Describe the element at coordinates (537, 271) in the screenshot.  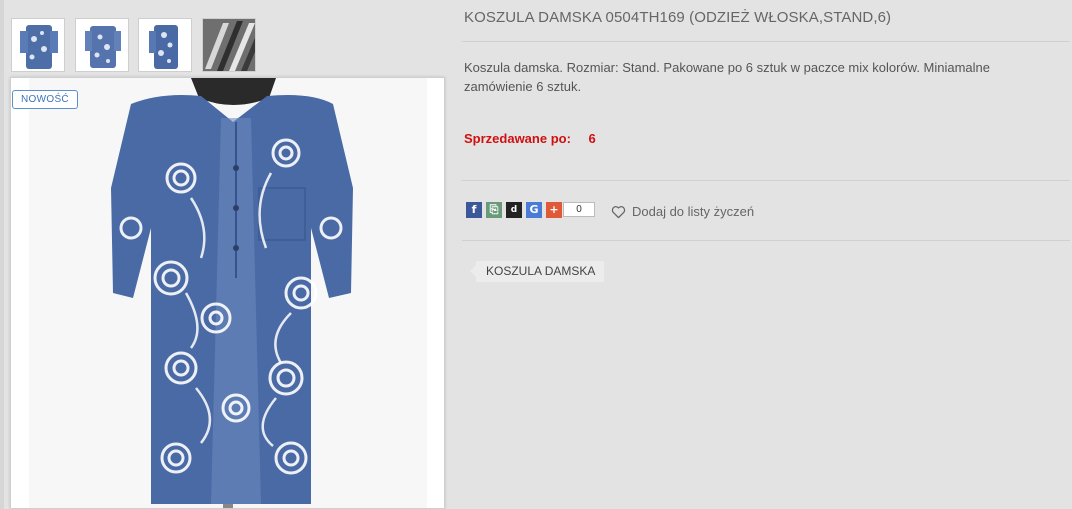
I see `category-tag: KOSZULA DAMSKA` at that location.